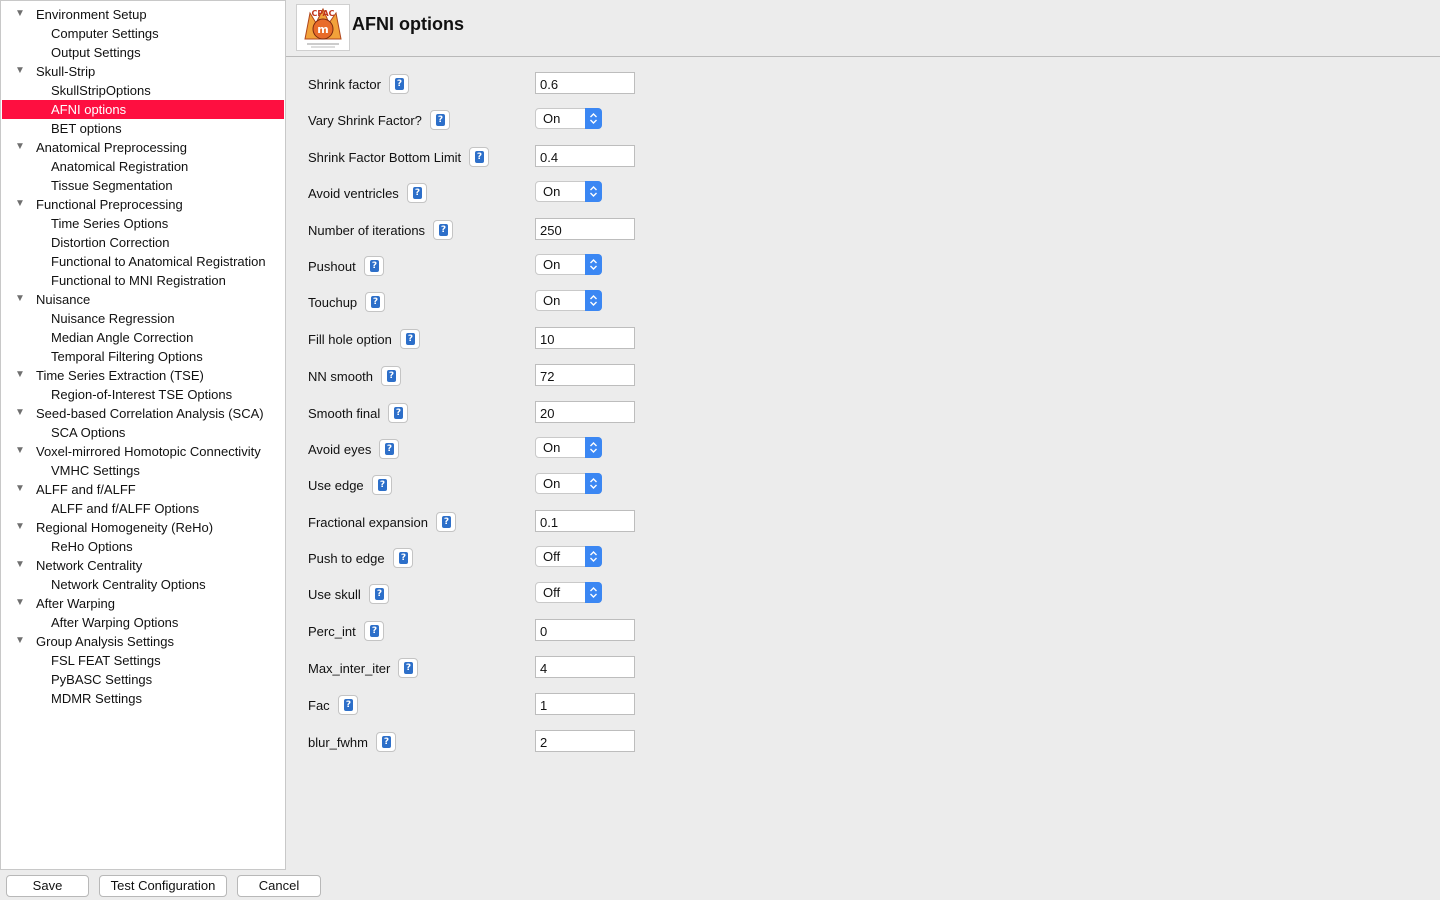 This screenshot has width=1440, height=900. Describe the element at coordinates (143, 603) in the screenshot. I see `sidebar-item-after-warping: ▼ After Warping` at that location.